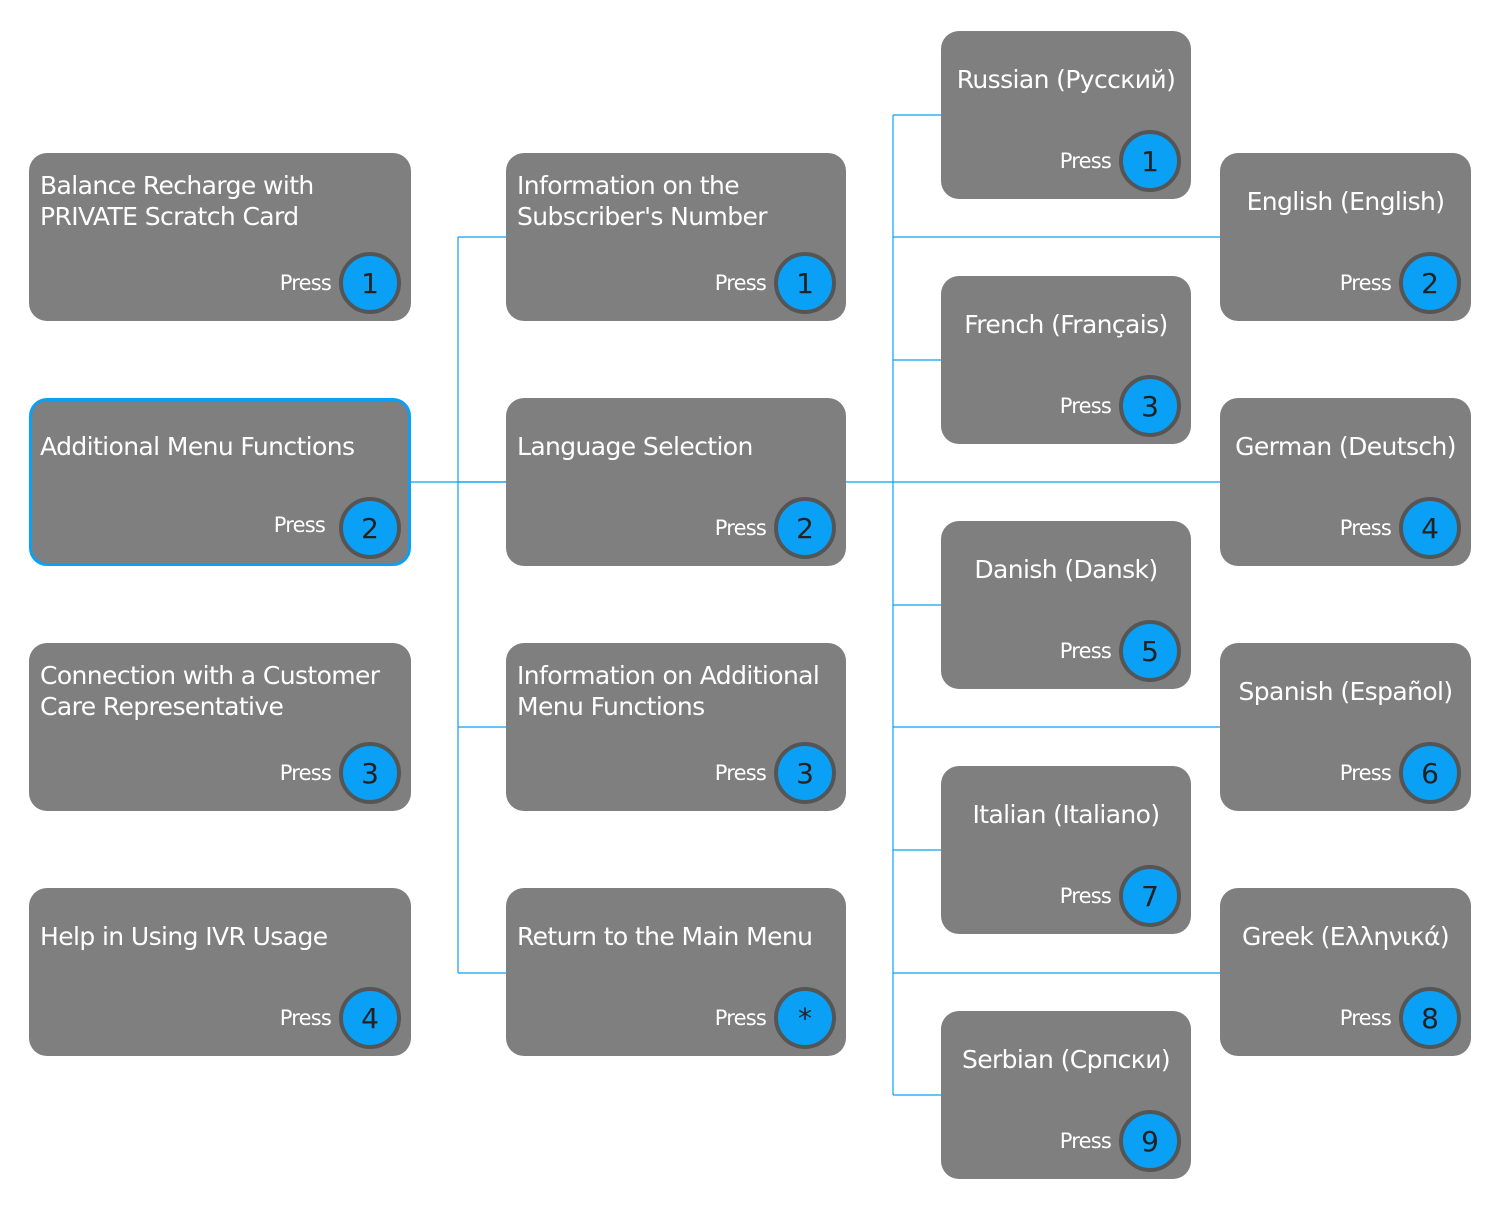 The height and width of the screenshot is (1210, 1500). What do you see at coordinates (1066, 115) in the screenshot?
I see `menu-node: Russian (Русский) Press 1` at bounding box center [1066, 115].